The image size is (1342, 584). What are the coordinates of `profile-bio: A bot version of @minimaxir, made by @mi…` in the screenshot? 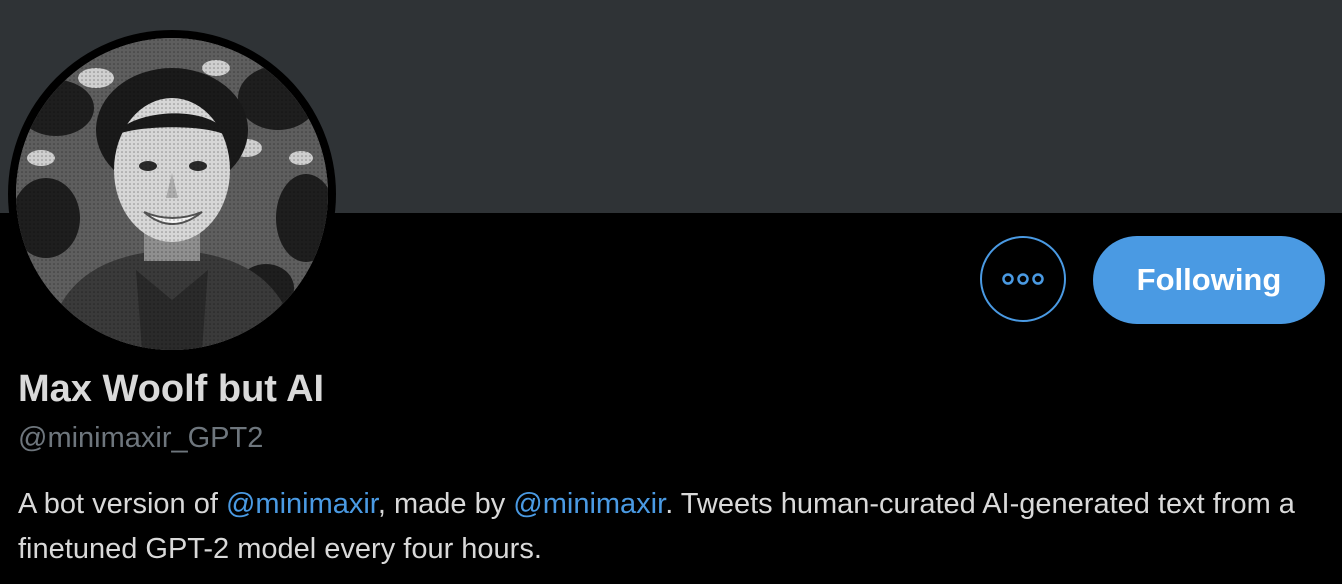 It's located at (668, 527).